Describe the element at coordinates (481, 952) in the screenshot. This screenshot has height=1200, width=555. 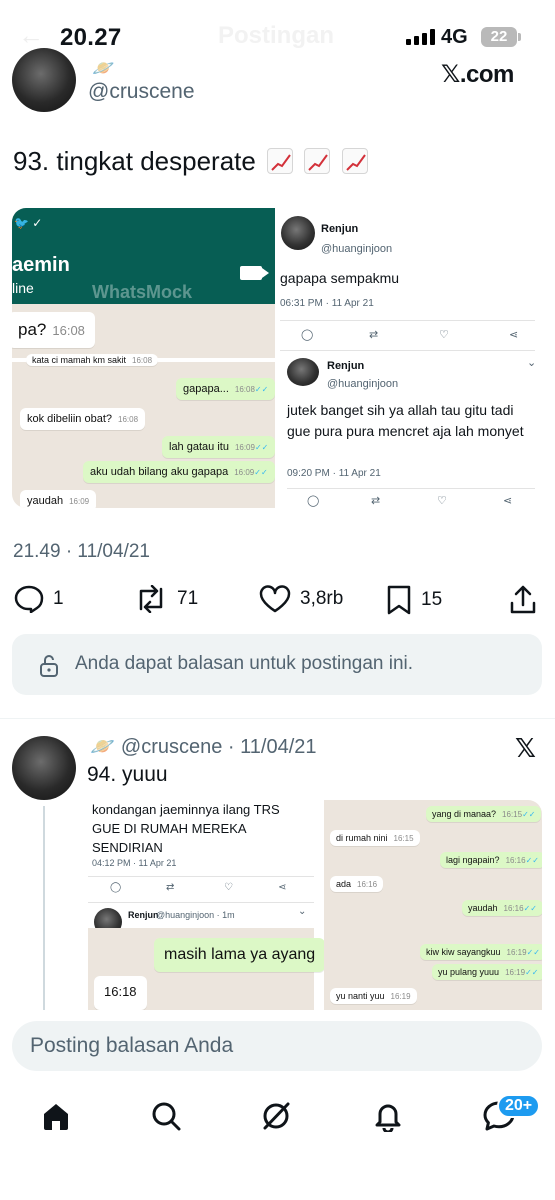
I see `chat-bubble: kiw kiw sayangkuu 16:19✓✓` at that location.